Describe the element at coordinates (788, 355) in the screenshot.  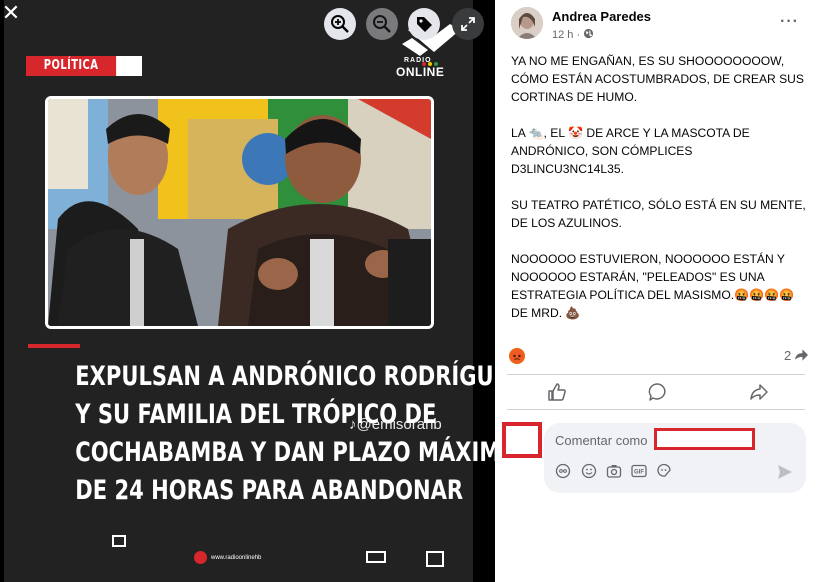
I see `share-count-value: 2` at that location.